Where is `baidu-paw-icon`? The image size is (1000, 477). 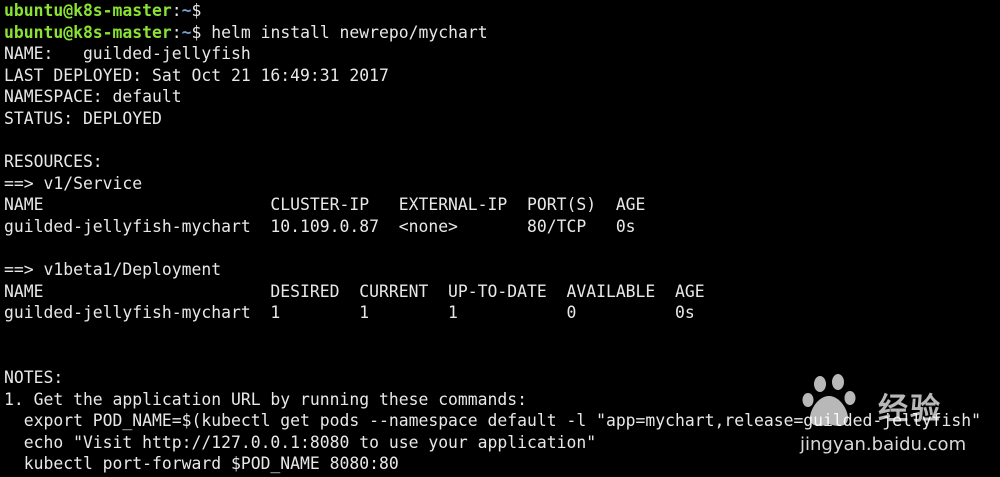
baidu-paw-icon is located at coordinates (829, 400).